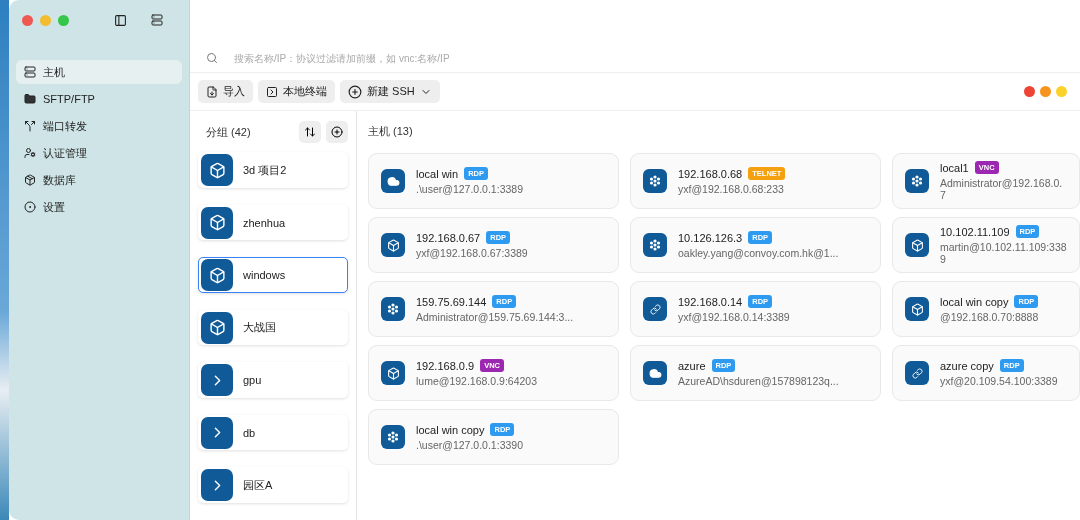  What do you see at coordinates (30, 207) in the screenshot?
I see `settings-icon` at bounding box center [30, 207].